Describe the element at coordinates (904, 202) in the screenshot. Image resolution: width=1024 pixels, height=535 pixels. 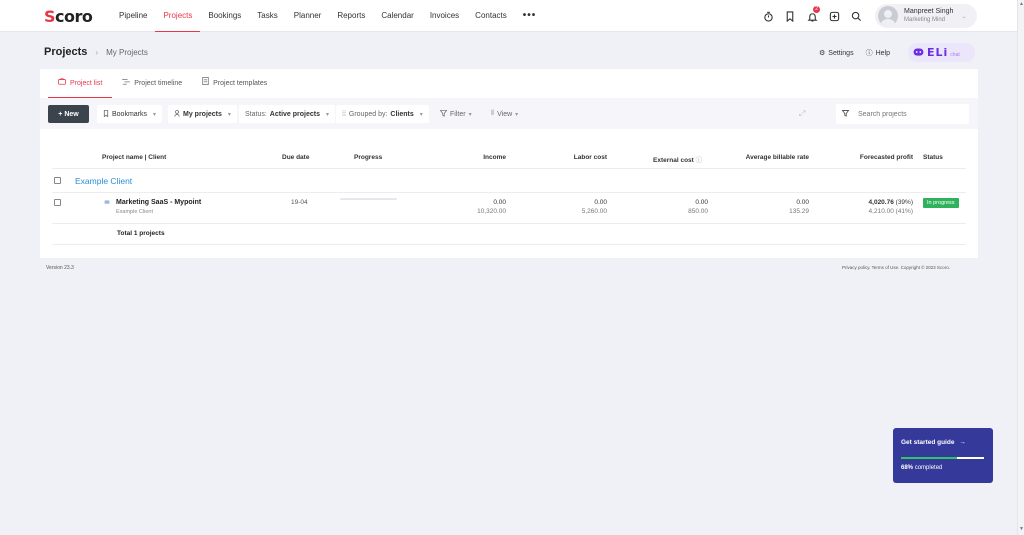
I see `profit-percent: (39%)` at that location.